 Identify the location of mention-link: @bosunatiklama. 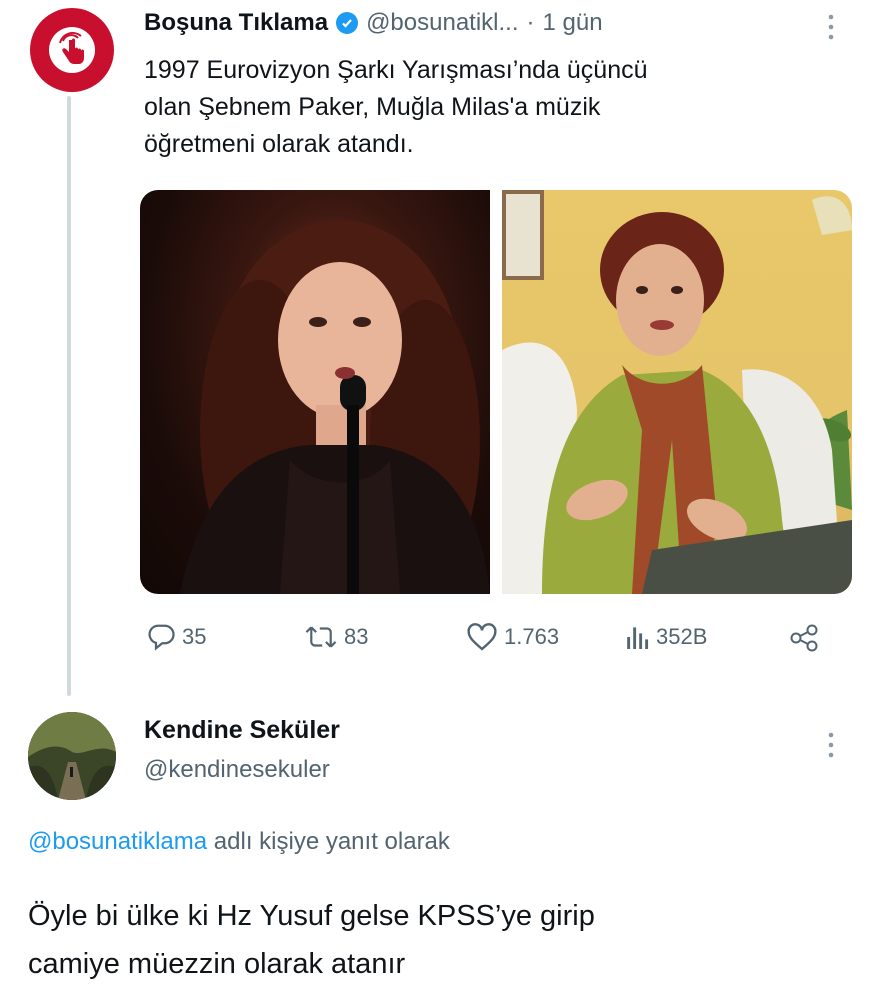
(117, 841).